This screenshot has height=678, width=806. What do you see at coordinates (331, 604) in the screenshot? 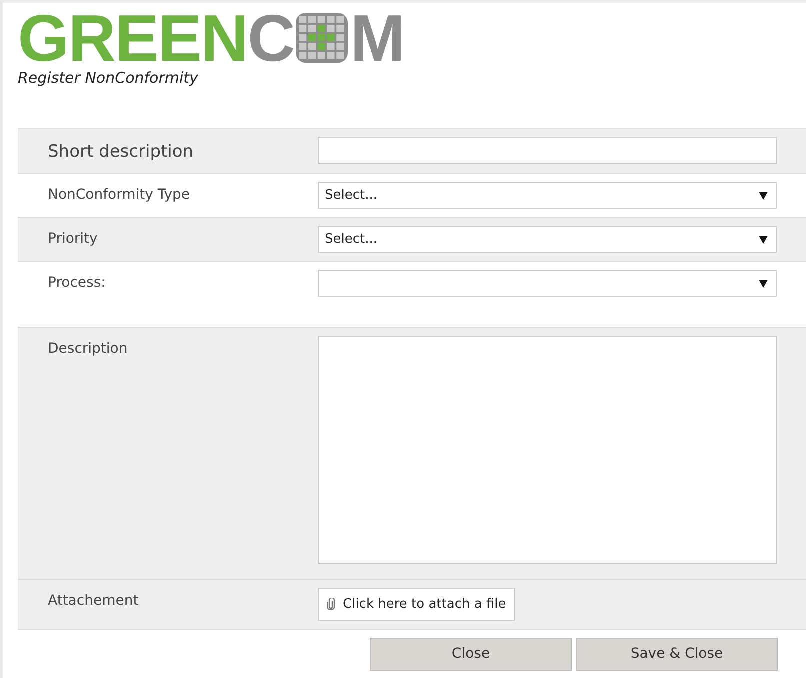
I see `paperclip-icon` at bounding box center [331, 604].